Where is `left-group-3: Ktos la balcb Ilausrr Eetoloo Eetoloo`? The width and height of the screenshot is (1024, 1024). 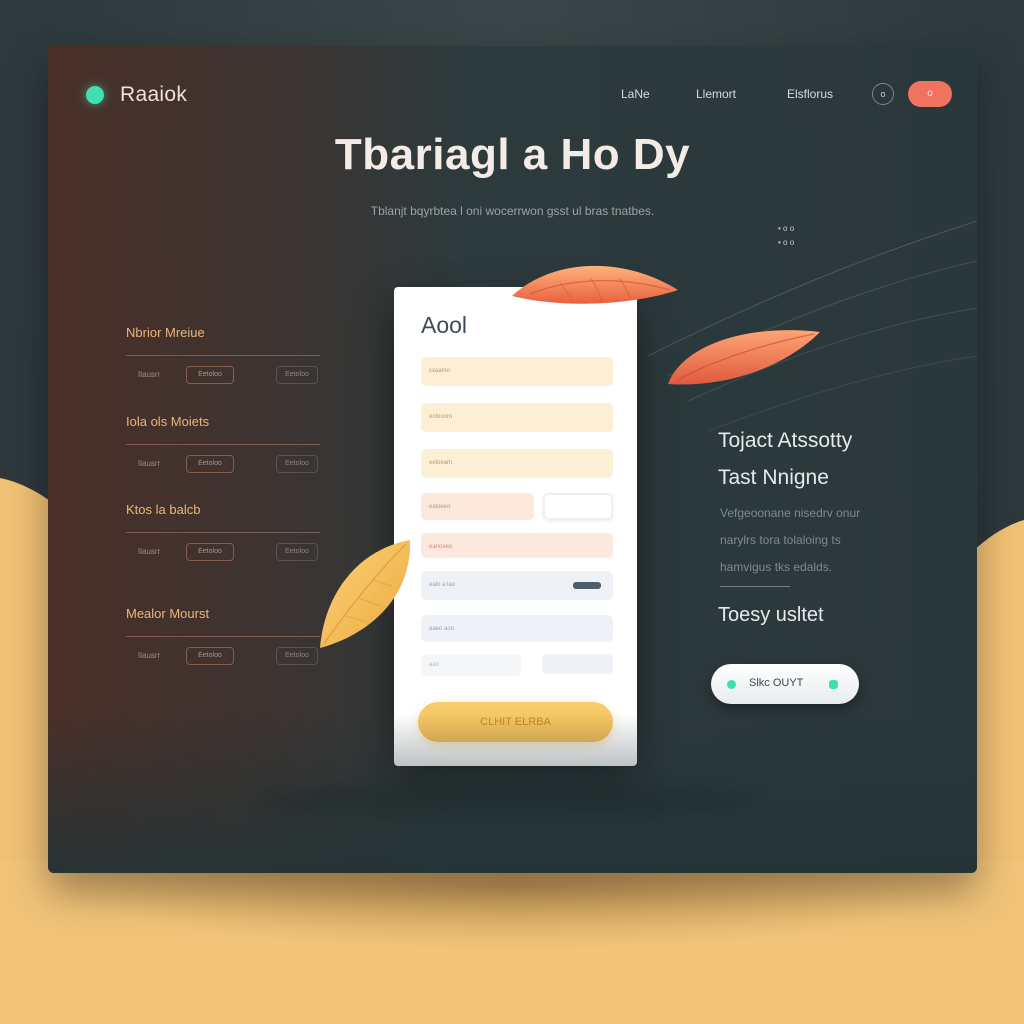 left-group-3: Ktos la balcb Ilausrr Eetoloo Eetoloo is located at coordinates (223, 532).